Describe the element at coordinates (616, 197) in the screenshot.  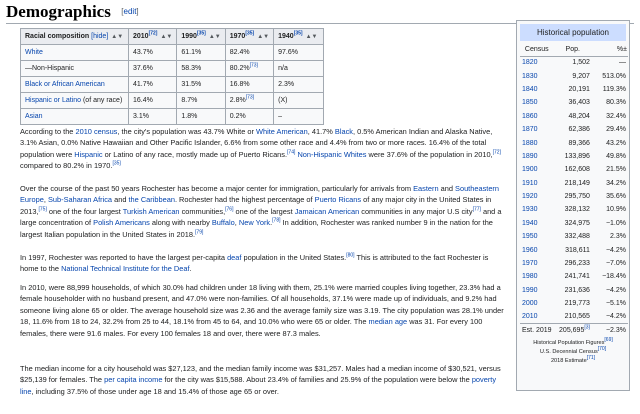
I see `table-cell: 35.6%` at that location.